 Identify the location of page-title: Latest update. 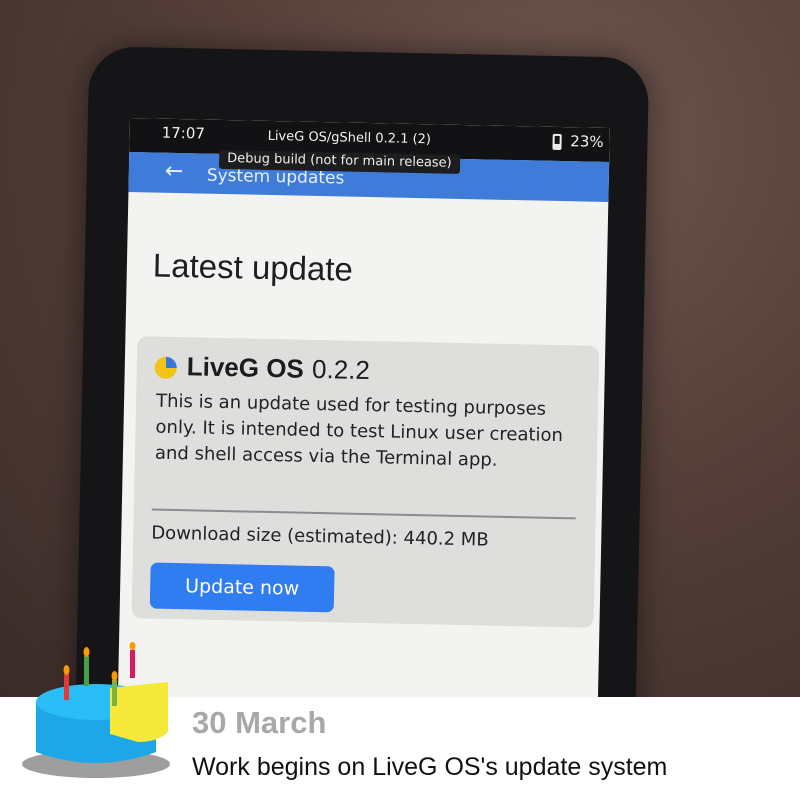
(253, 267).